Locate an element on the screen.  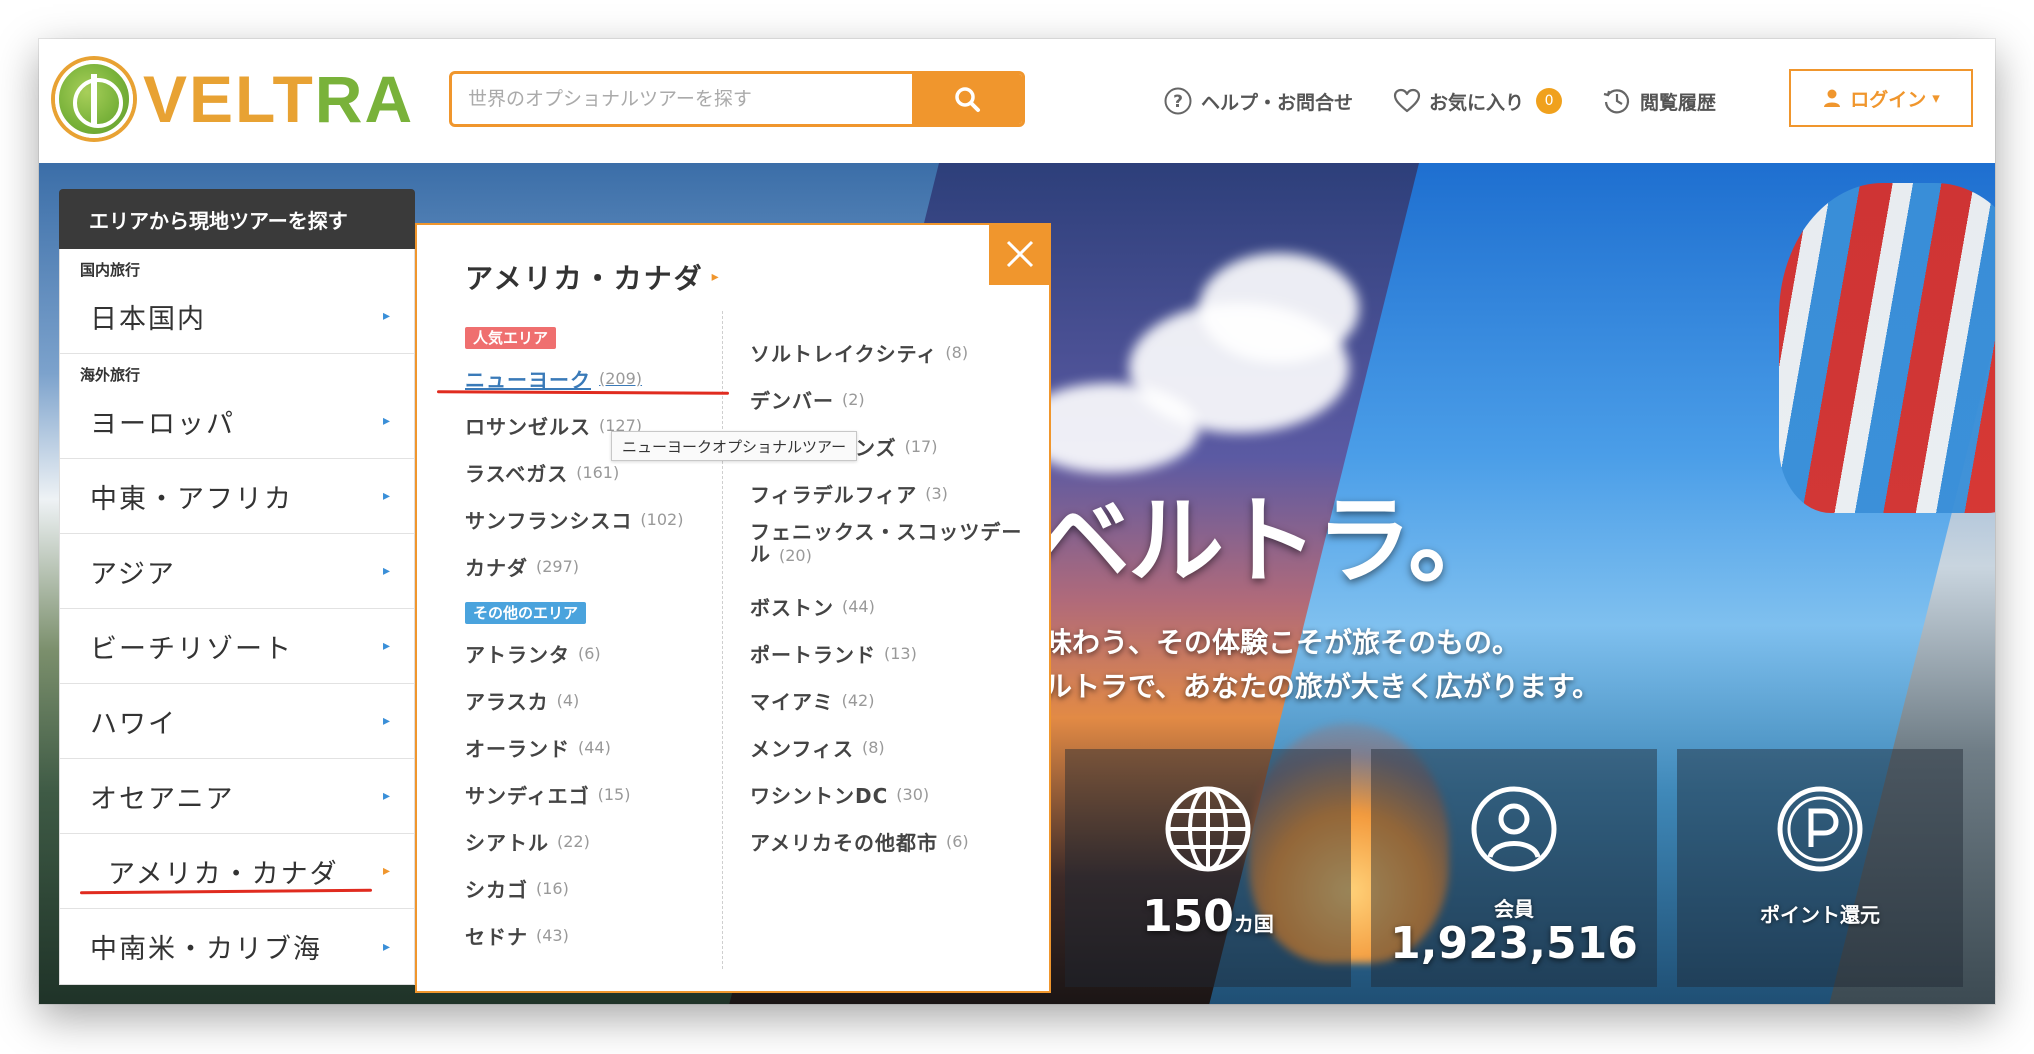
city-link-other-us-cities: アメリカその他都市 (6) is located at coordinates (895, 841).